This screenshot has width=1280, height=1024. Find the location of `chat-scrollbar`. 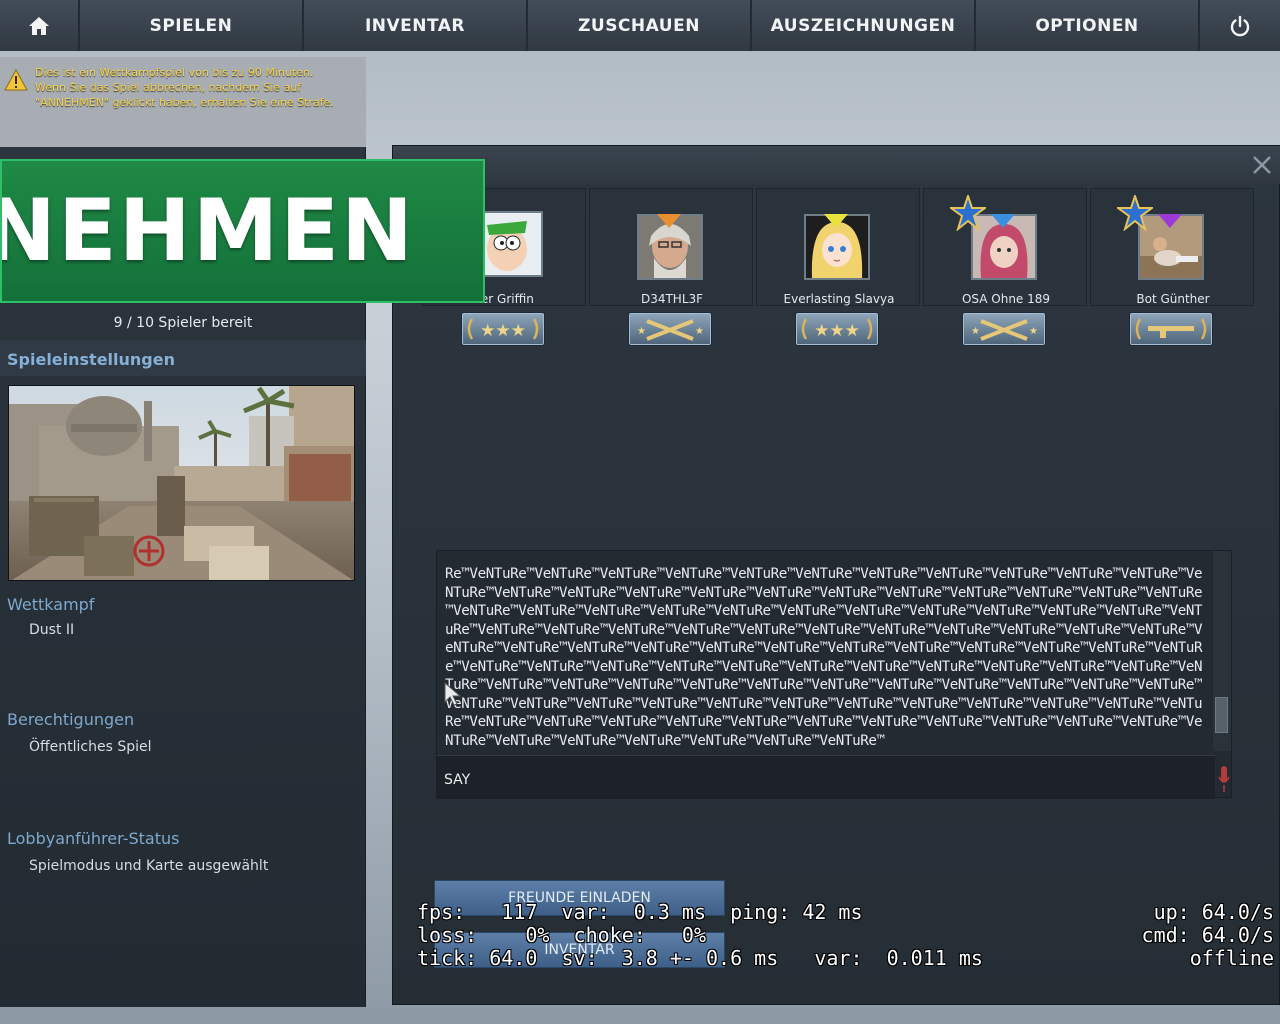

chat-scrollbar is located at coordinates (1222, 651).